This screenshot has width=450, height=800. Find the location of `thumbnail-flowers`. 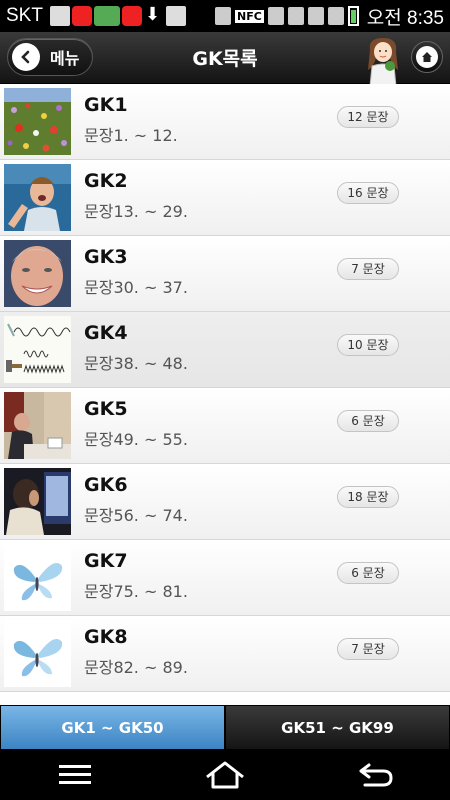

thumbnail-flowers is located at coordinates (37, 121).